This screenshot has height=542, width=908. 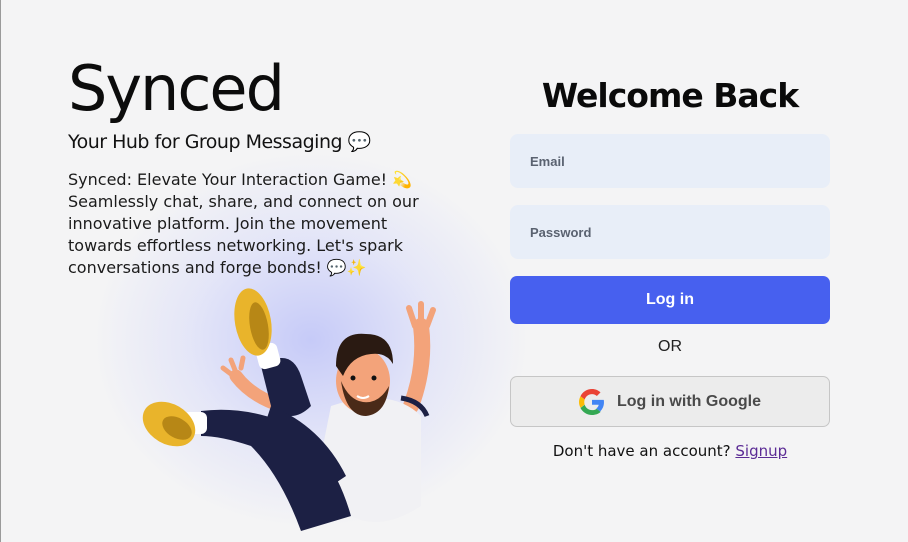 I want to click on falling-person-illustration, so click(x=289, y=409).